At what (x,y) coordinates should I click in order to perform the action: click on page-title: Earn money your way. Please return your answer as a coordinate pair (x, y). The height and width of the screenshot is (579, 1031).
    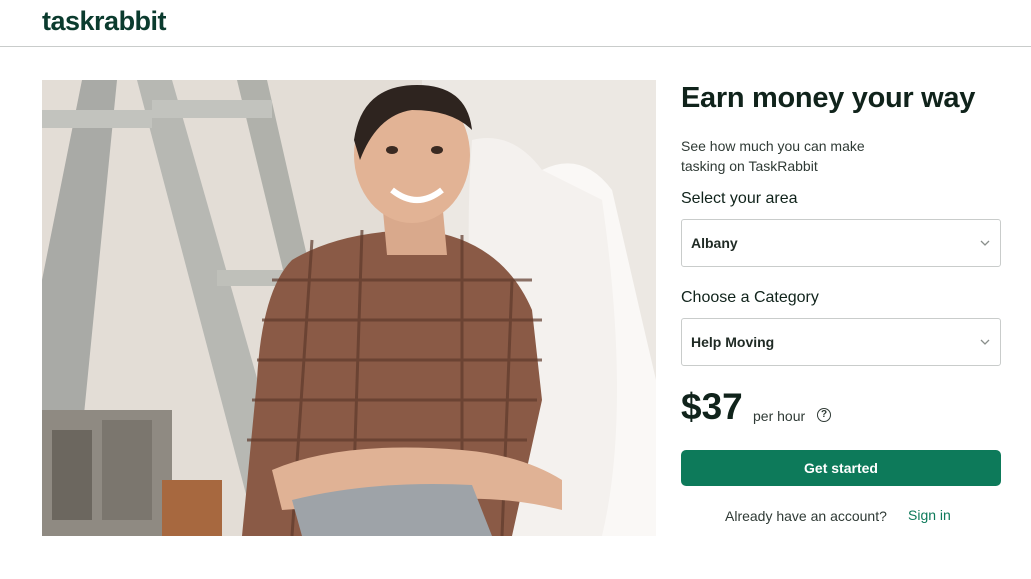
    Looking at the image, I should click on (828, 98).